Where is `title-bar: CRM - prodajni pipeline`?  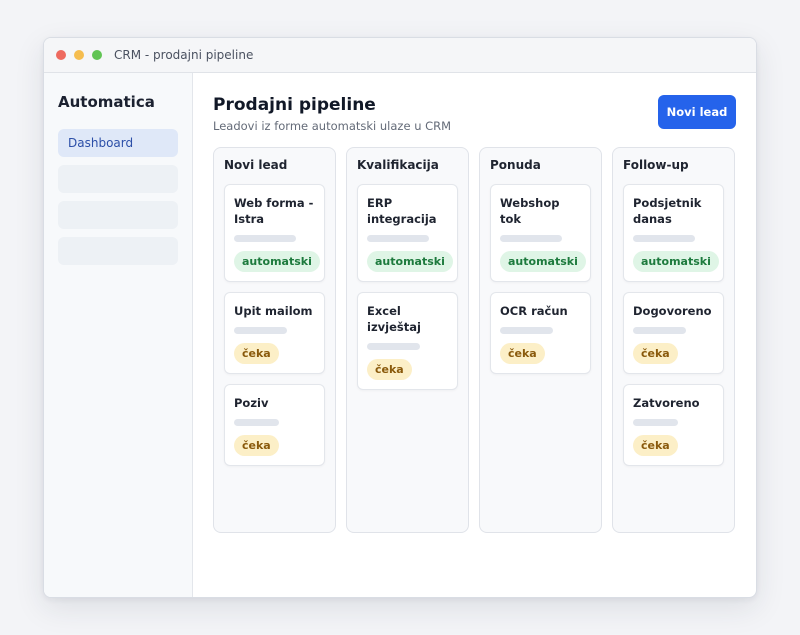 title-bar: CRM - prodajni pipeline is located at coordinates (400, 55).